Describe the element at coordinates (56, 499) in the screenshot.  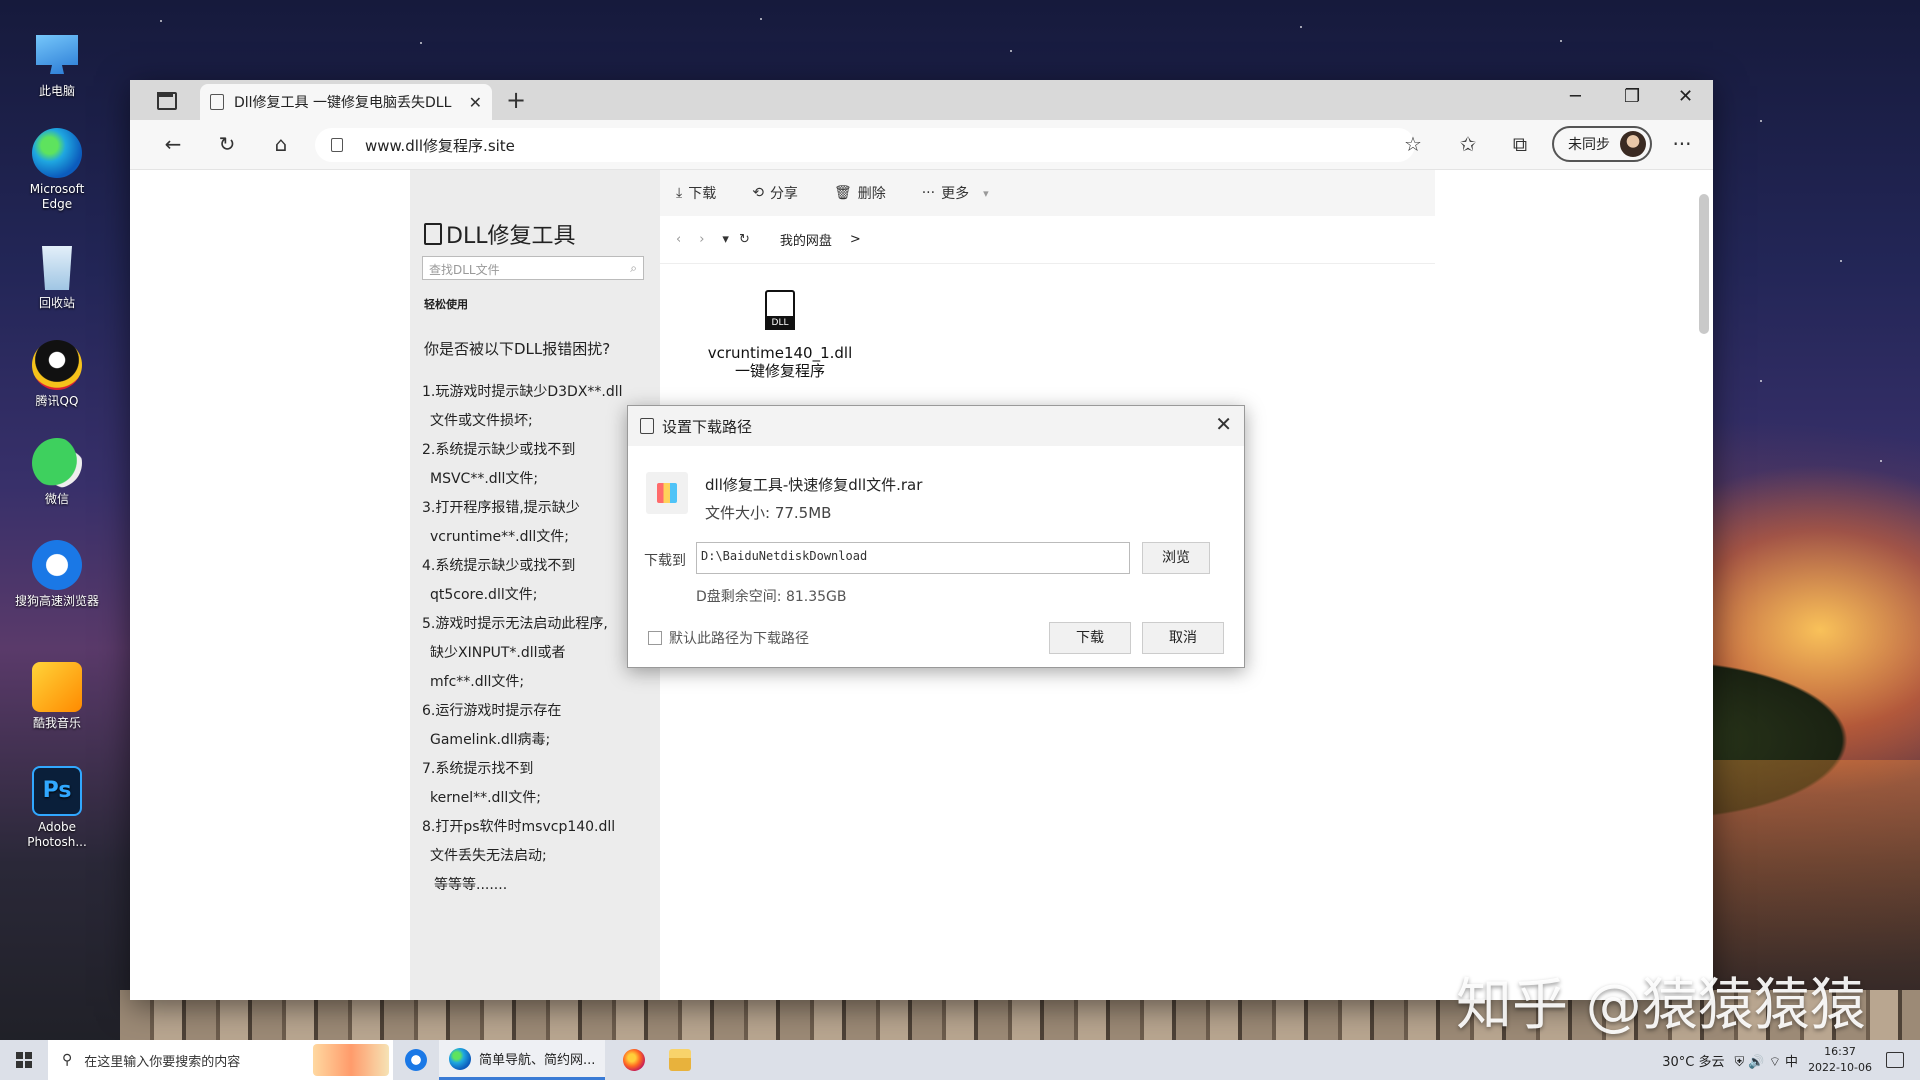
I see `desktop-icon-label: 微信` at that location.